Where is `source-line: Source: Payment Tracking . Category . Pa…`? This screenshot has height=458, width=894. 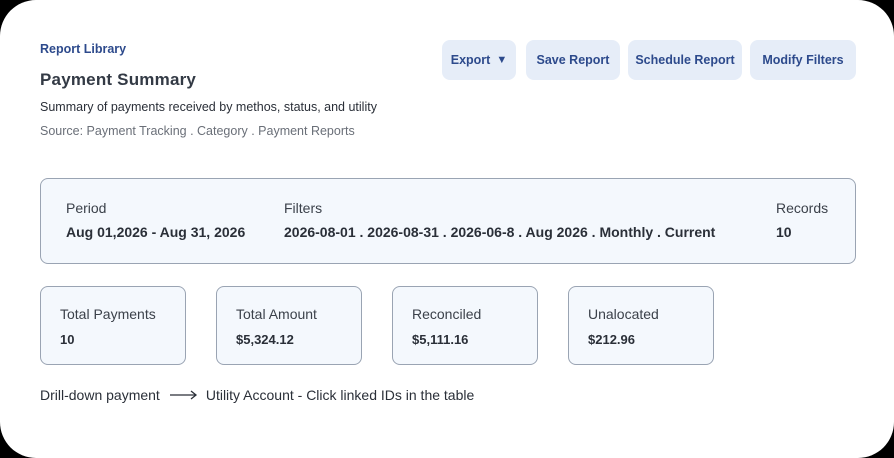 source-line: Source: Payment Tracking . Category . Pa… is located at coordinates (197, 131).